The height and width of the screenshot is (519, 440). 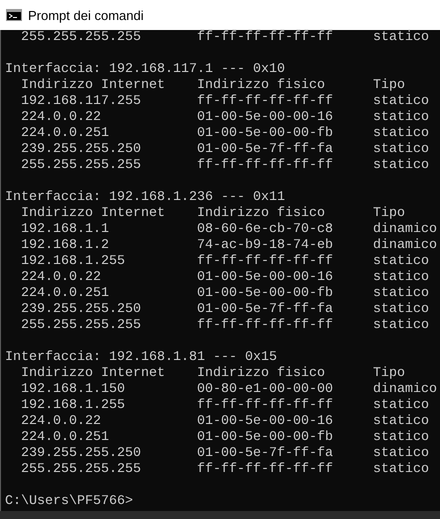 What do you see at coordinates (265, 390) in the screenshot?
I see `mac-address: 00-80-e1-00-00-00` at bounding box center [265, 390].